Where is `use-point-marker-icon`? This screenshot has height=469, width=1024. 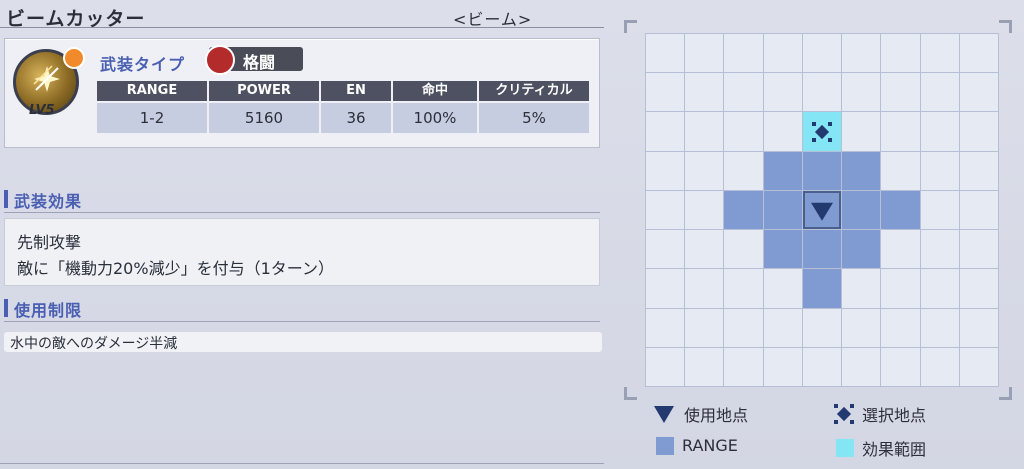 use-point-marker-icon is located at coordinates (821, 211).